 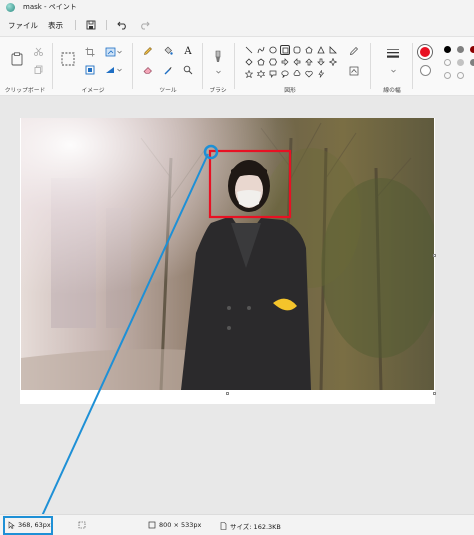 What do you see at coordinates (434, 255) in the screenshot?
I see `resize-handle-right` at bounding box center [434, 255].